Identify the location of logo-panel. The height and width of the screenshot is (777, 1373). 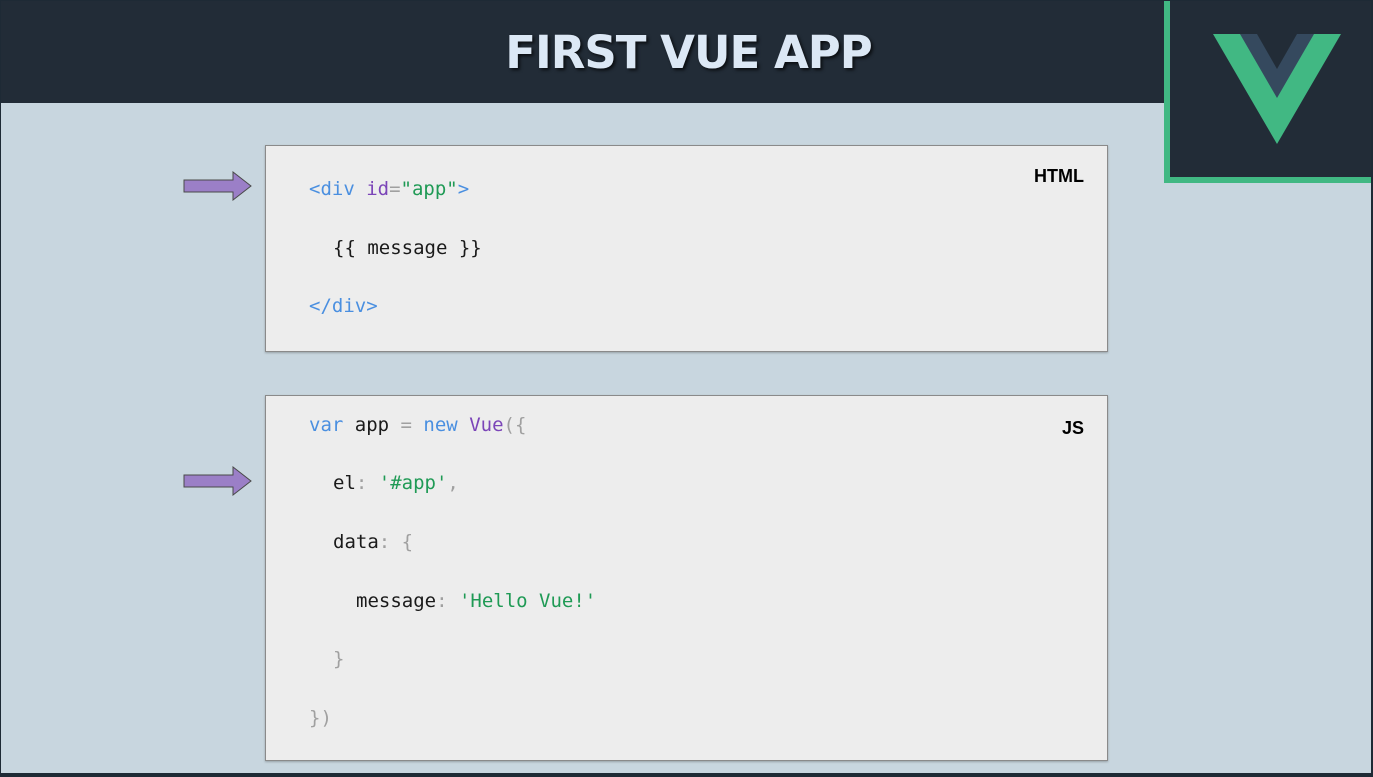
(1270, 89).